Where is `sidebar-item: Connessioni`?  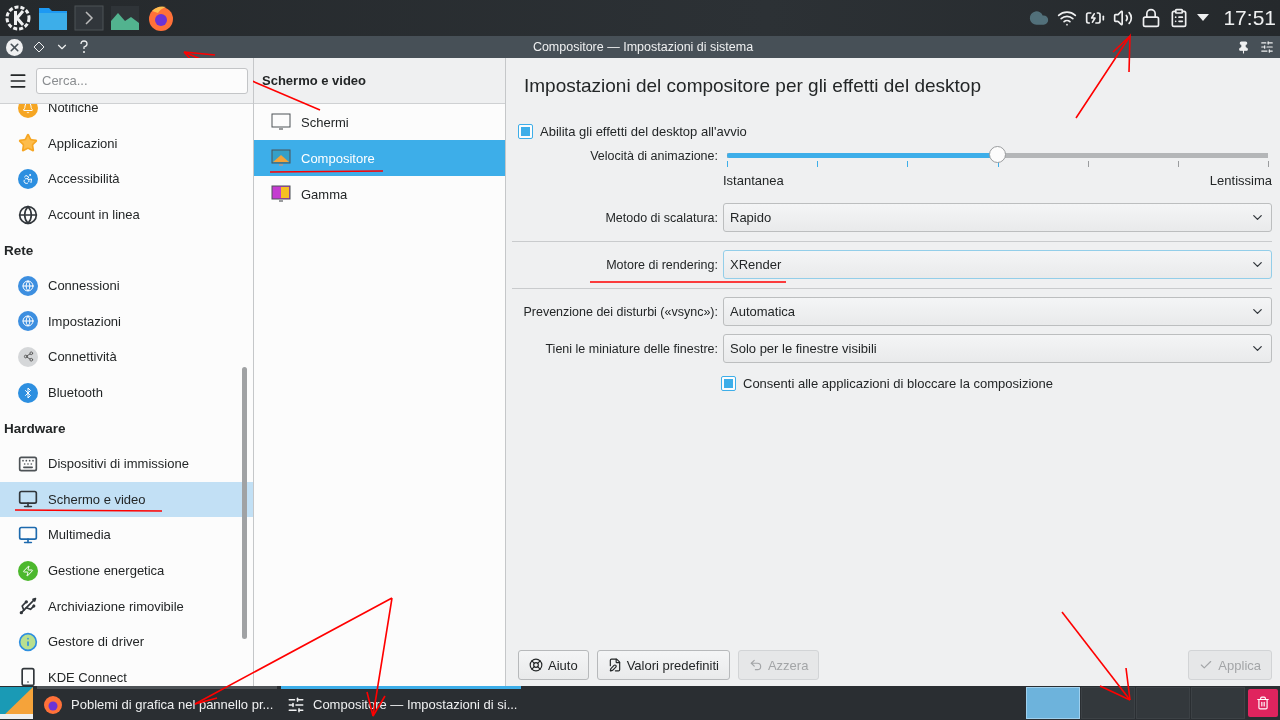 sidebar-item: Connessioni is located at coordinates (126, 285).